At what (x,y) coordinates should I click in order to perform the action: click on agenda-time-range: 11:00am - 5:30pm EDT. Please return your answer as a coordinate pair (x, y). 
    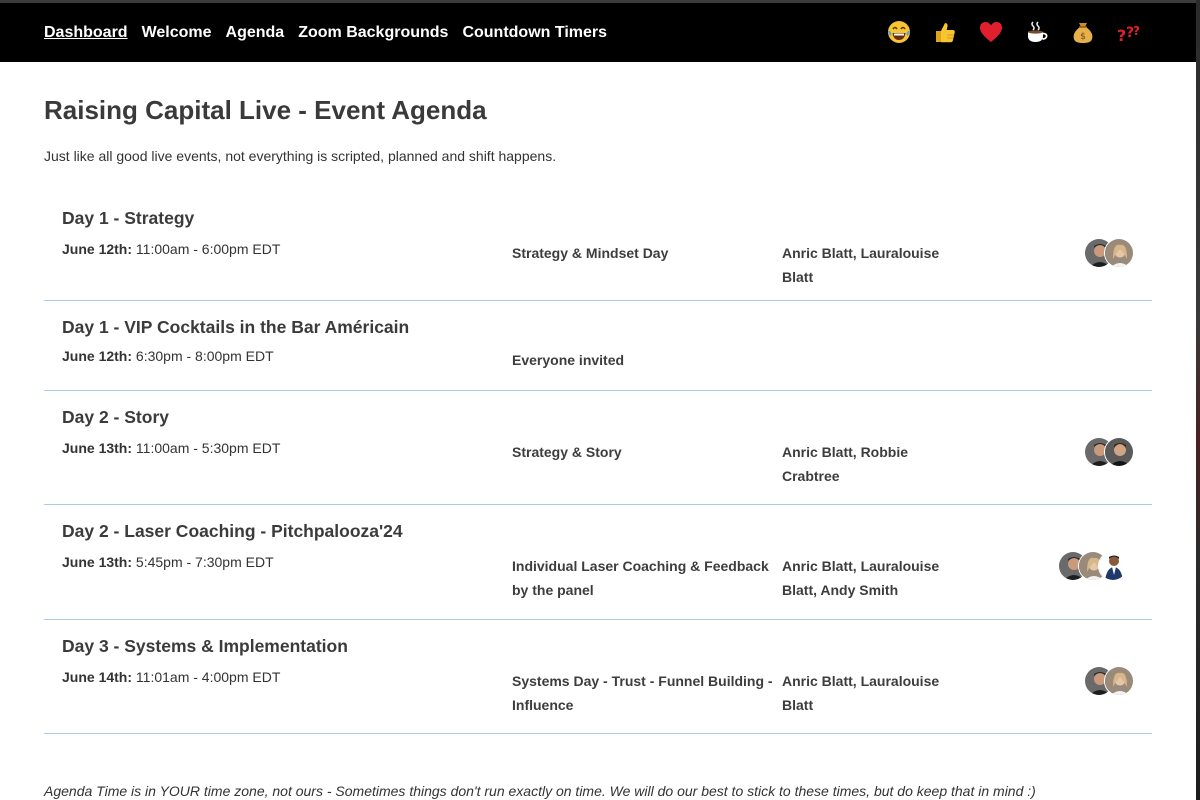
    Looking at the image, I should click on (208, 448).